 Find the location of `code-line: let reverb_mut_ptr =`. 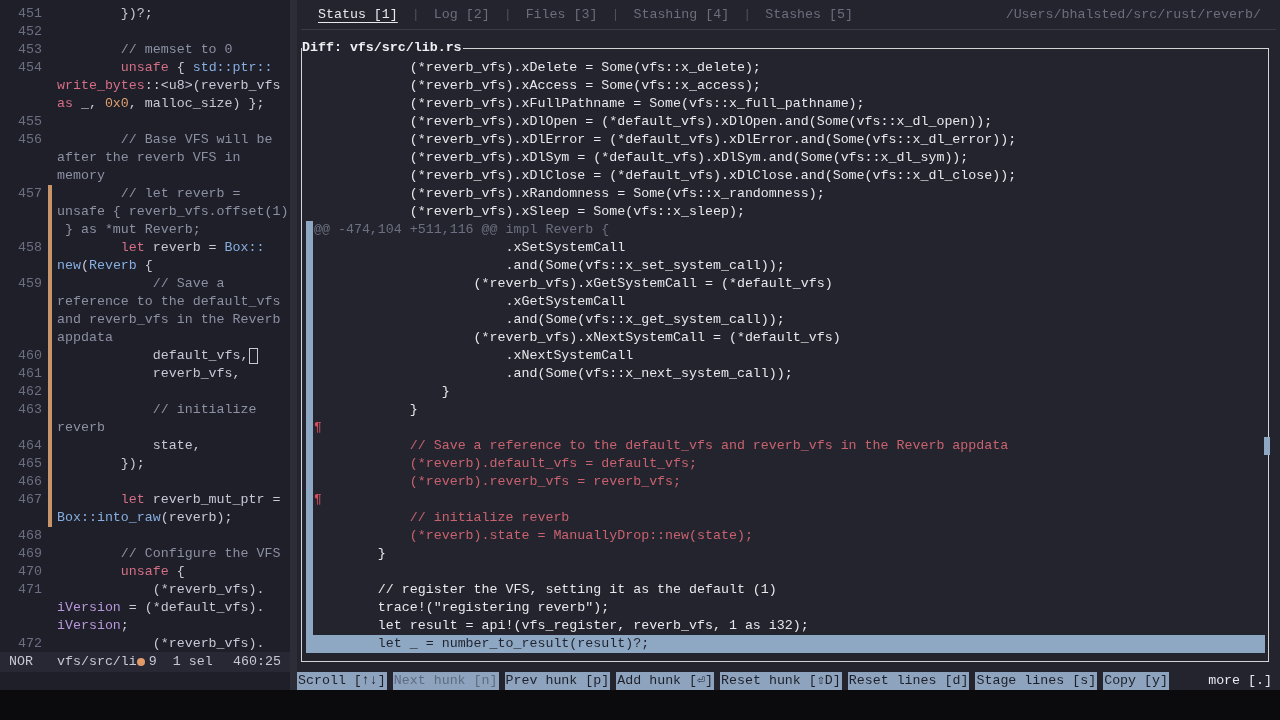

code-line: let reverb_mut_ptr = is located at coordinates (200, 500).